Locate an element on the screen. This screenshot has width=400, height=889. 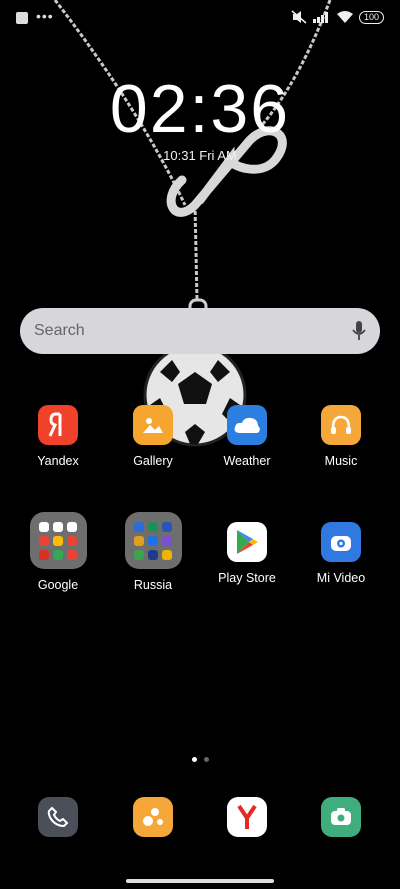
yandex-browser-icon is located at coordinates (247, 816).